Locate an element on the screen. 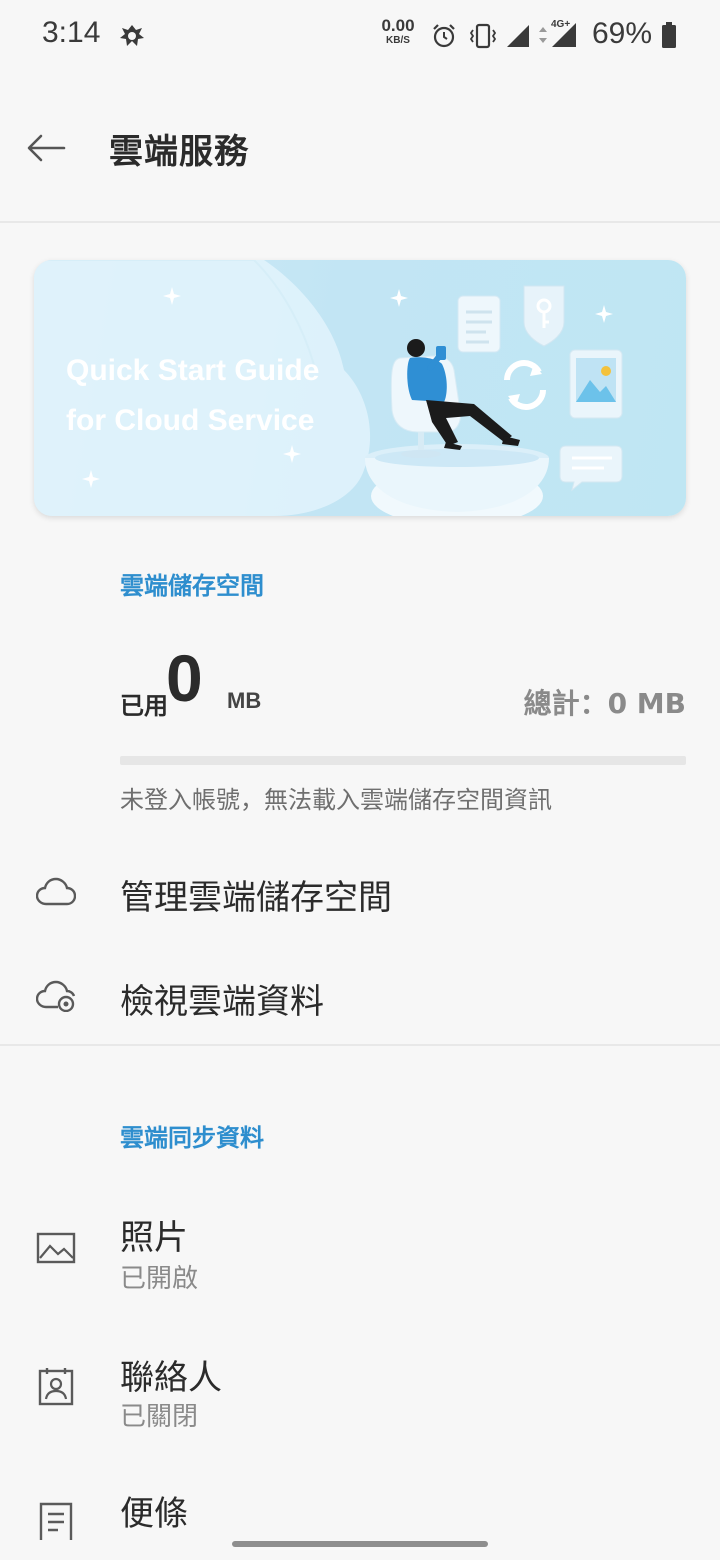 The height and width of the screenshot is (1560, 720). sync-item-contacts: 聯絡人 已關閉 is located at coordinates (360, 1399).